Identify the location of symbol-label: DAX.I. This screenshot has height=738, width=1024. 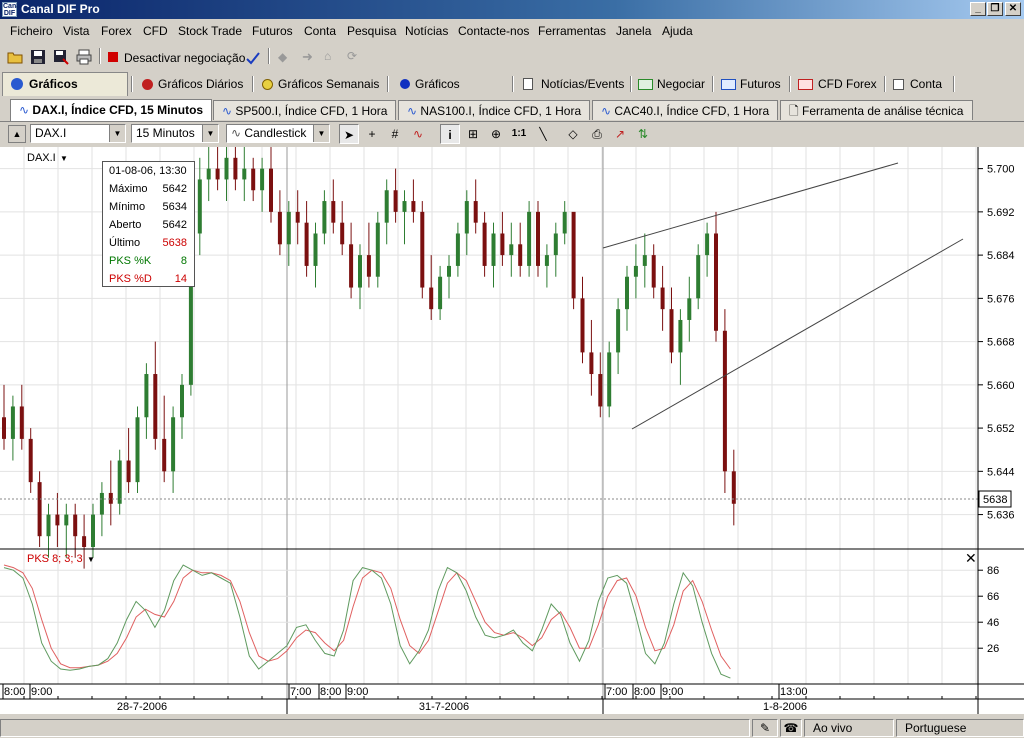
(41, 158).